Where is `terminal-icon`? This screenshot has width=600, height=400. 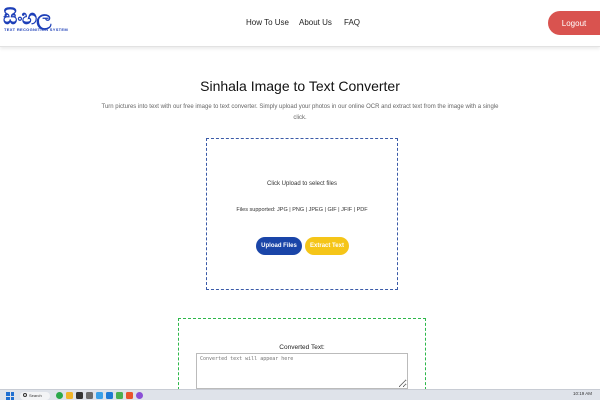
terminal-icon is located at coordinates (79, 395).